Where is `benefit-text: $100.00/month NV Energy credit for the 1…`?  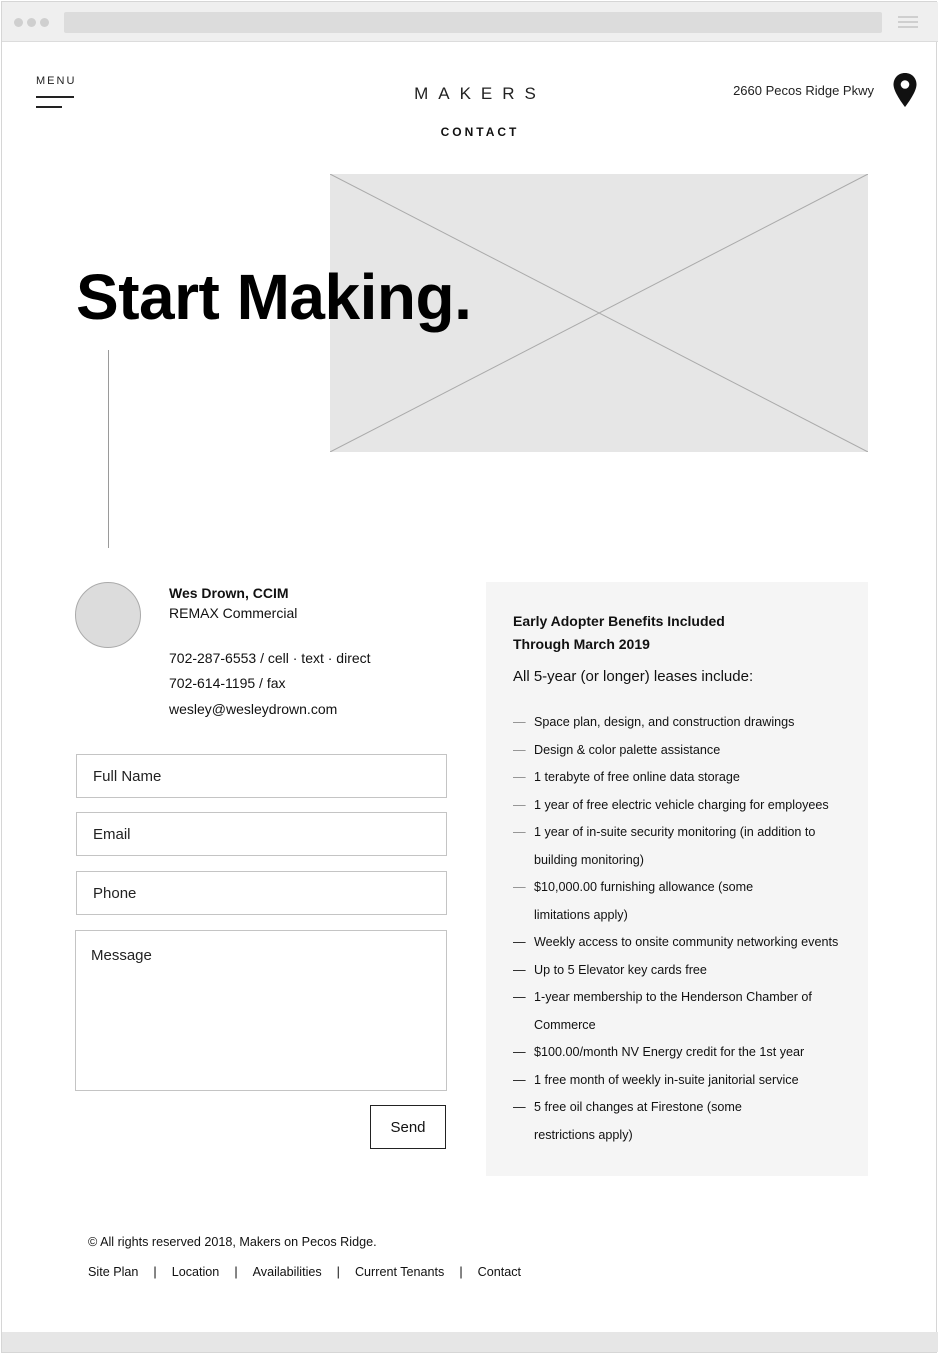
benefit-text: $100.00/month NV Energy credit for the 1… is located at coordinates (669, 1052).